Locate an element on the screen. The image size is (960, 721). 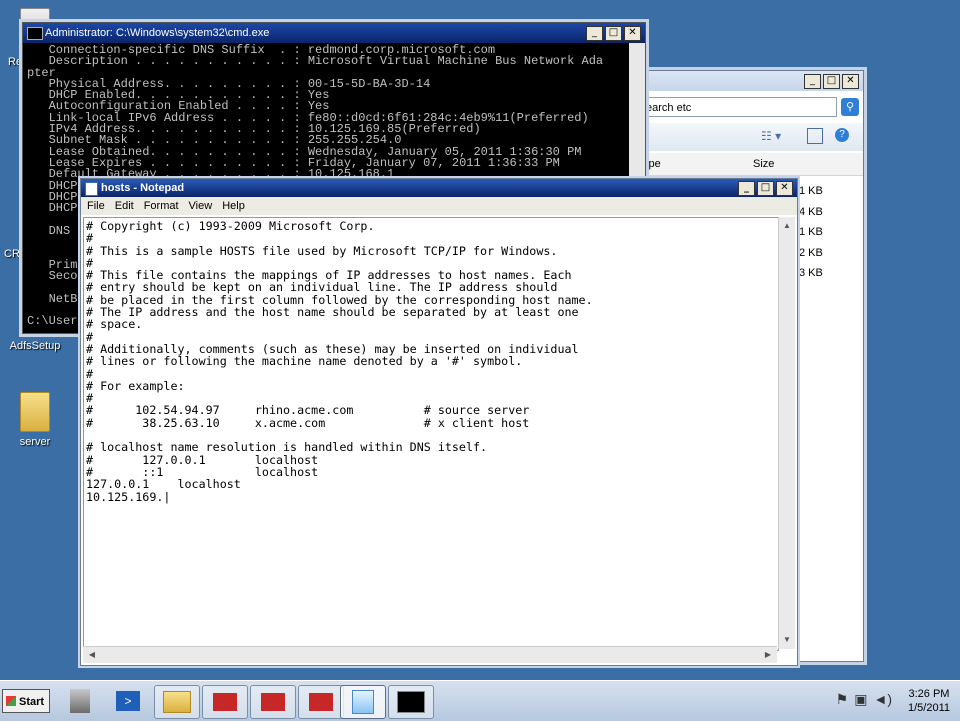
network-icon: ▣ is located at coordinates (860, 699).